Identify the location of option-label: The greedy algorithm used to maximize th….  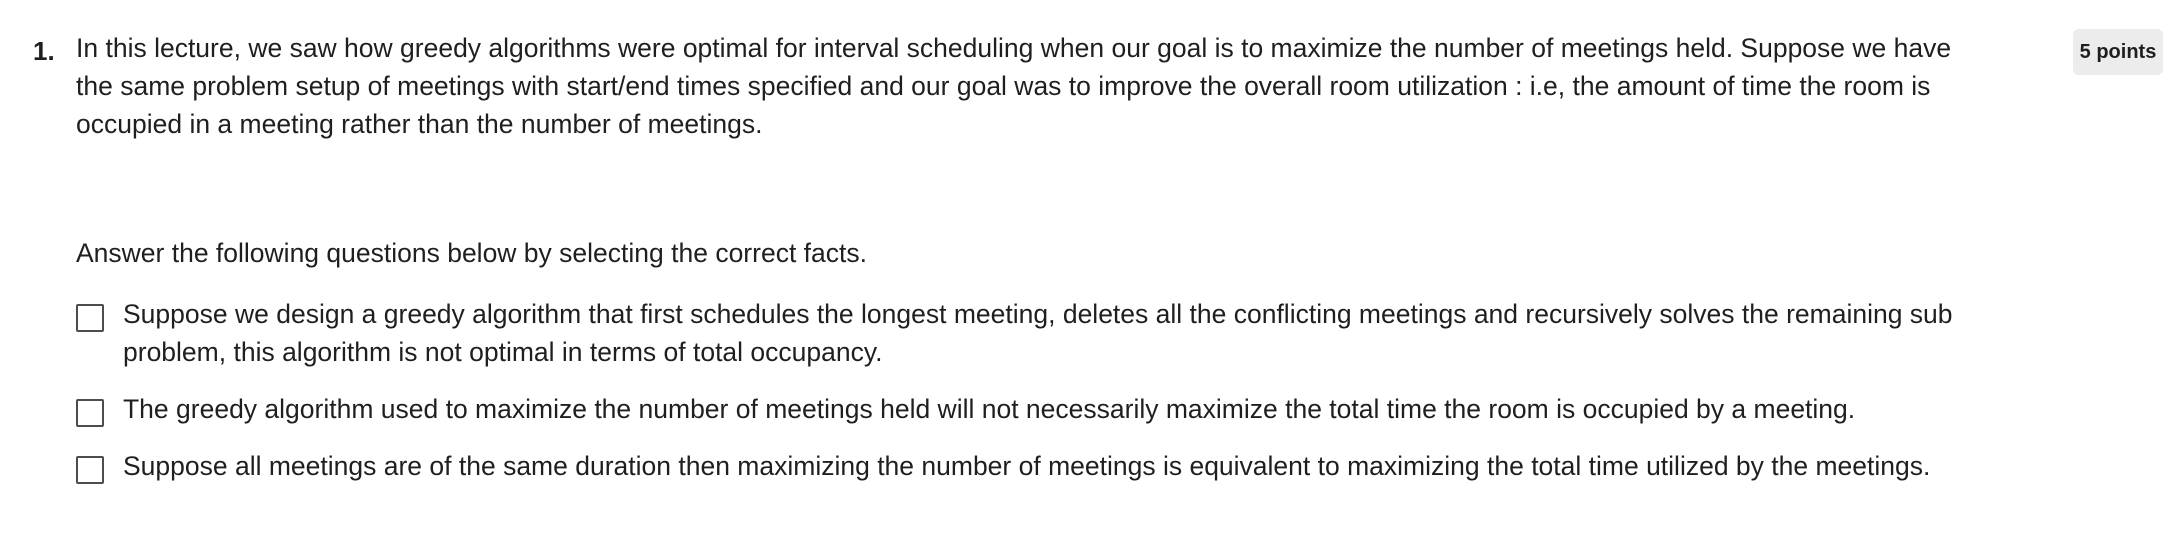
(1073, 409).